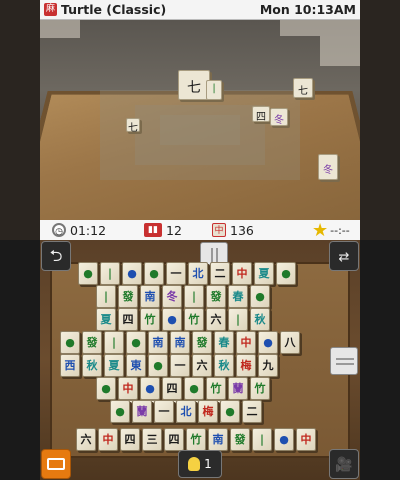  I want to click on timer-value: 01:12, so click(88, 230).